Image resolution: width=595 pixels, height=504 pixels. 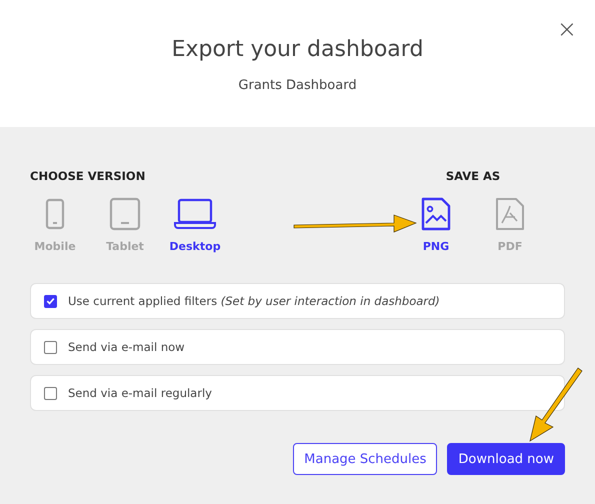 I want to click on section-heading: CHOOSE VERSION, so click(x=88, y=176).